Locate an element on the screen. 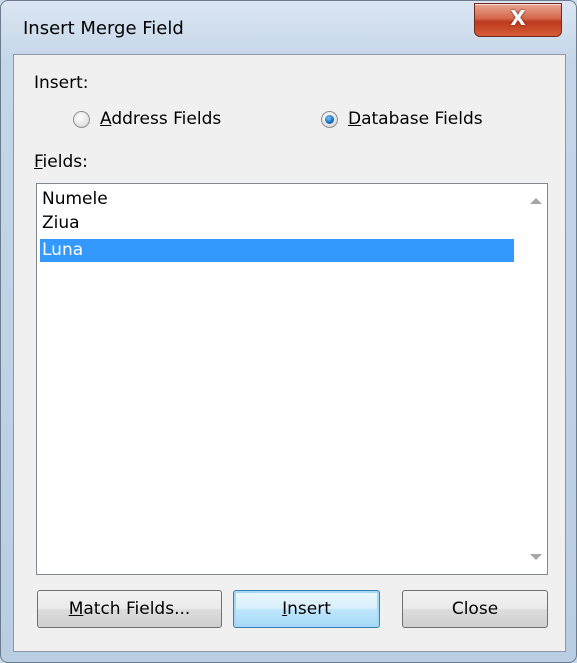 This screenshot has width=577, height=663. insert-group-label: Insert: is located at coordinates (61, 83).